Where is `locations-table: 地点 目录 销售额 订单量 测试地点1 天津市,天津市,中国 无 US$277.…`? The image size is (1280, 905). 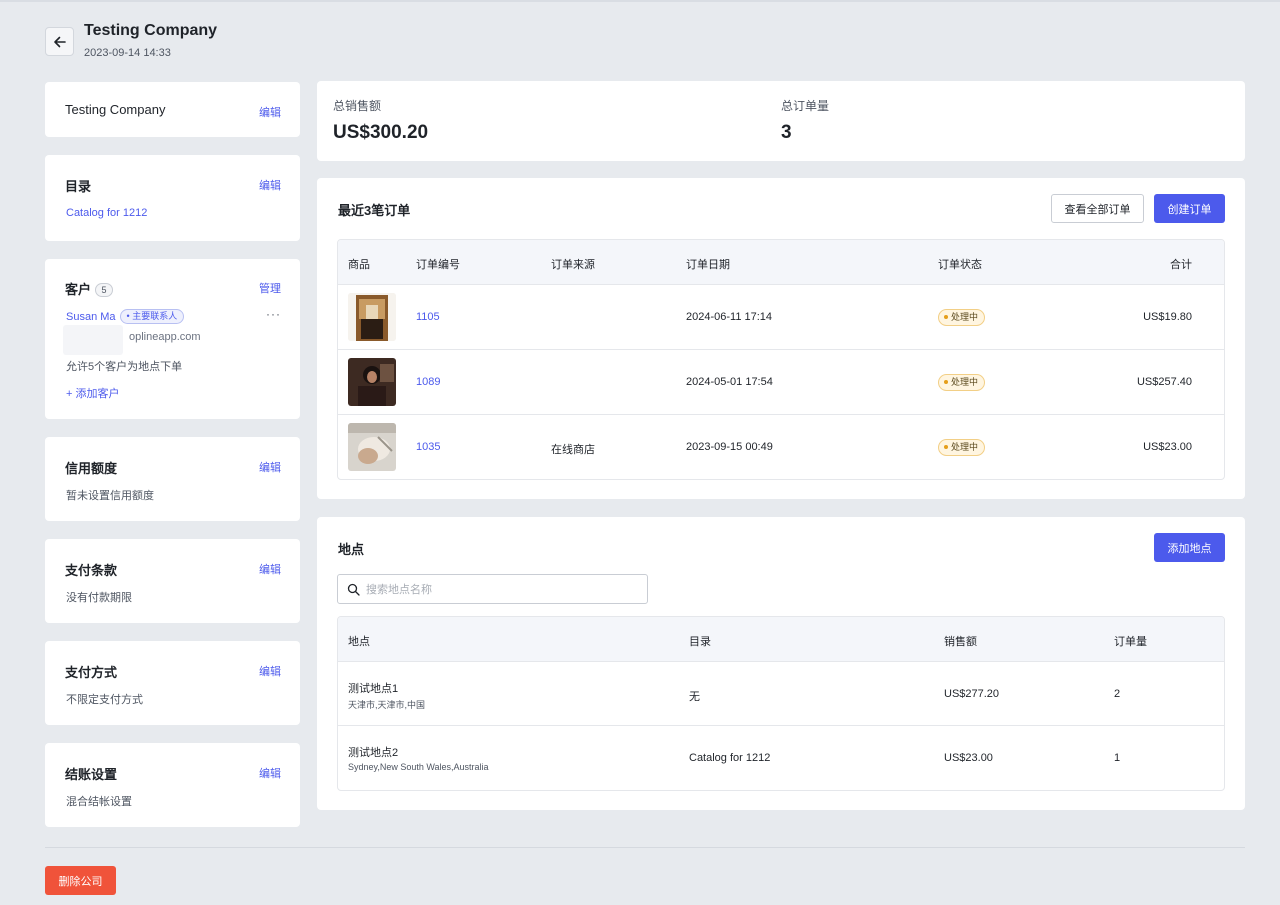 locations-table: 地点 目录 销售额 订单量 测试地点1 天津市,天津市,中国 无 US$277.… is located at coordinates (781, 703).